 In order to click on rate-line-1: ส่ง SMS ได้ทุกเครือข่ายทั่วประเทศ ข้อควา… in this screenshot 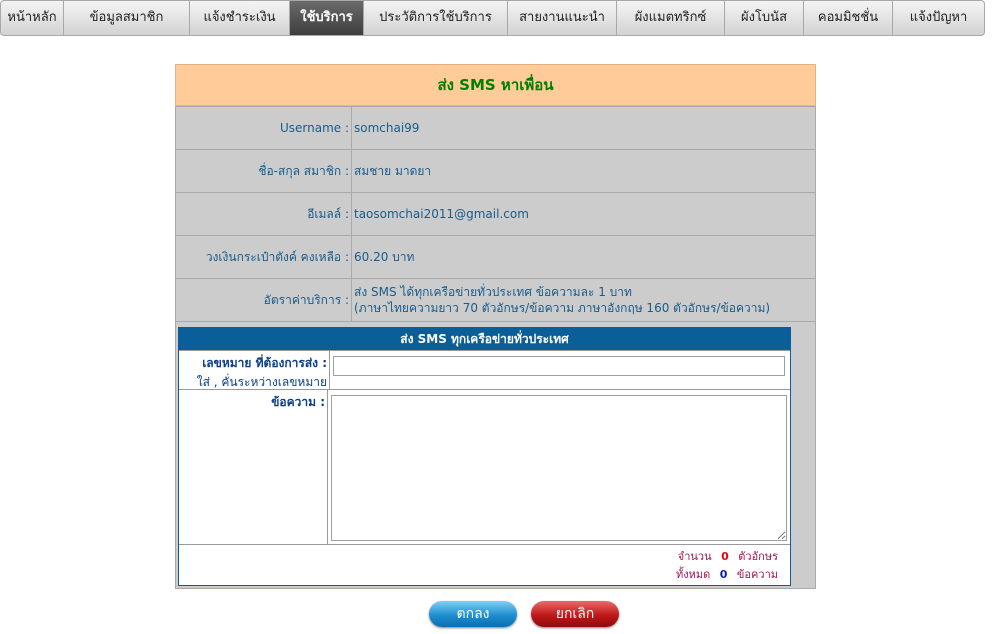, I will do `click(493, 292)`.